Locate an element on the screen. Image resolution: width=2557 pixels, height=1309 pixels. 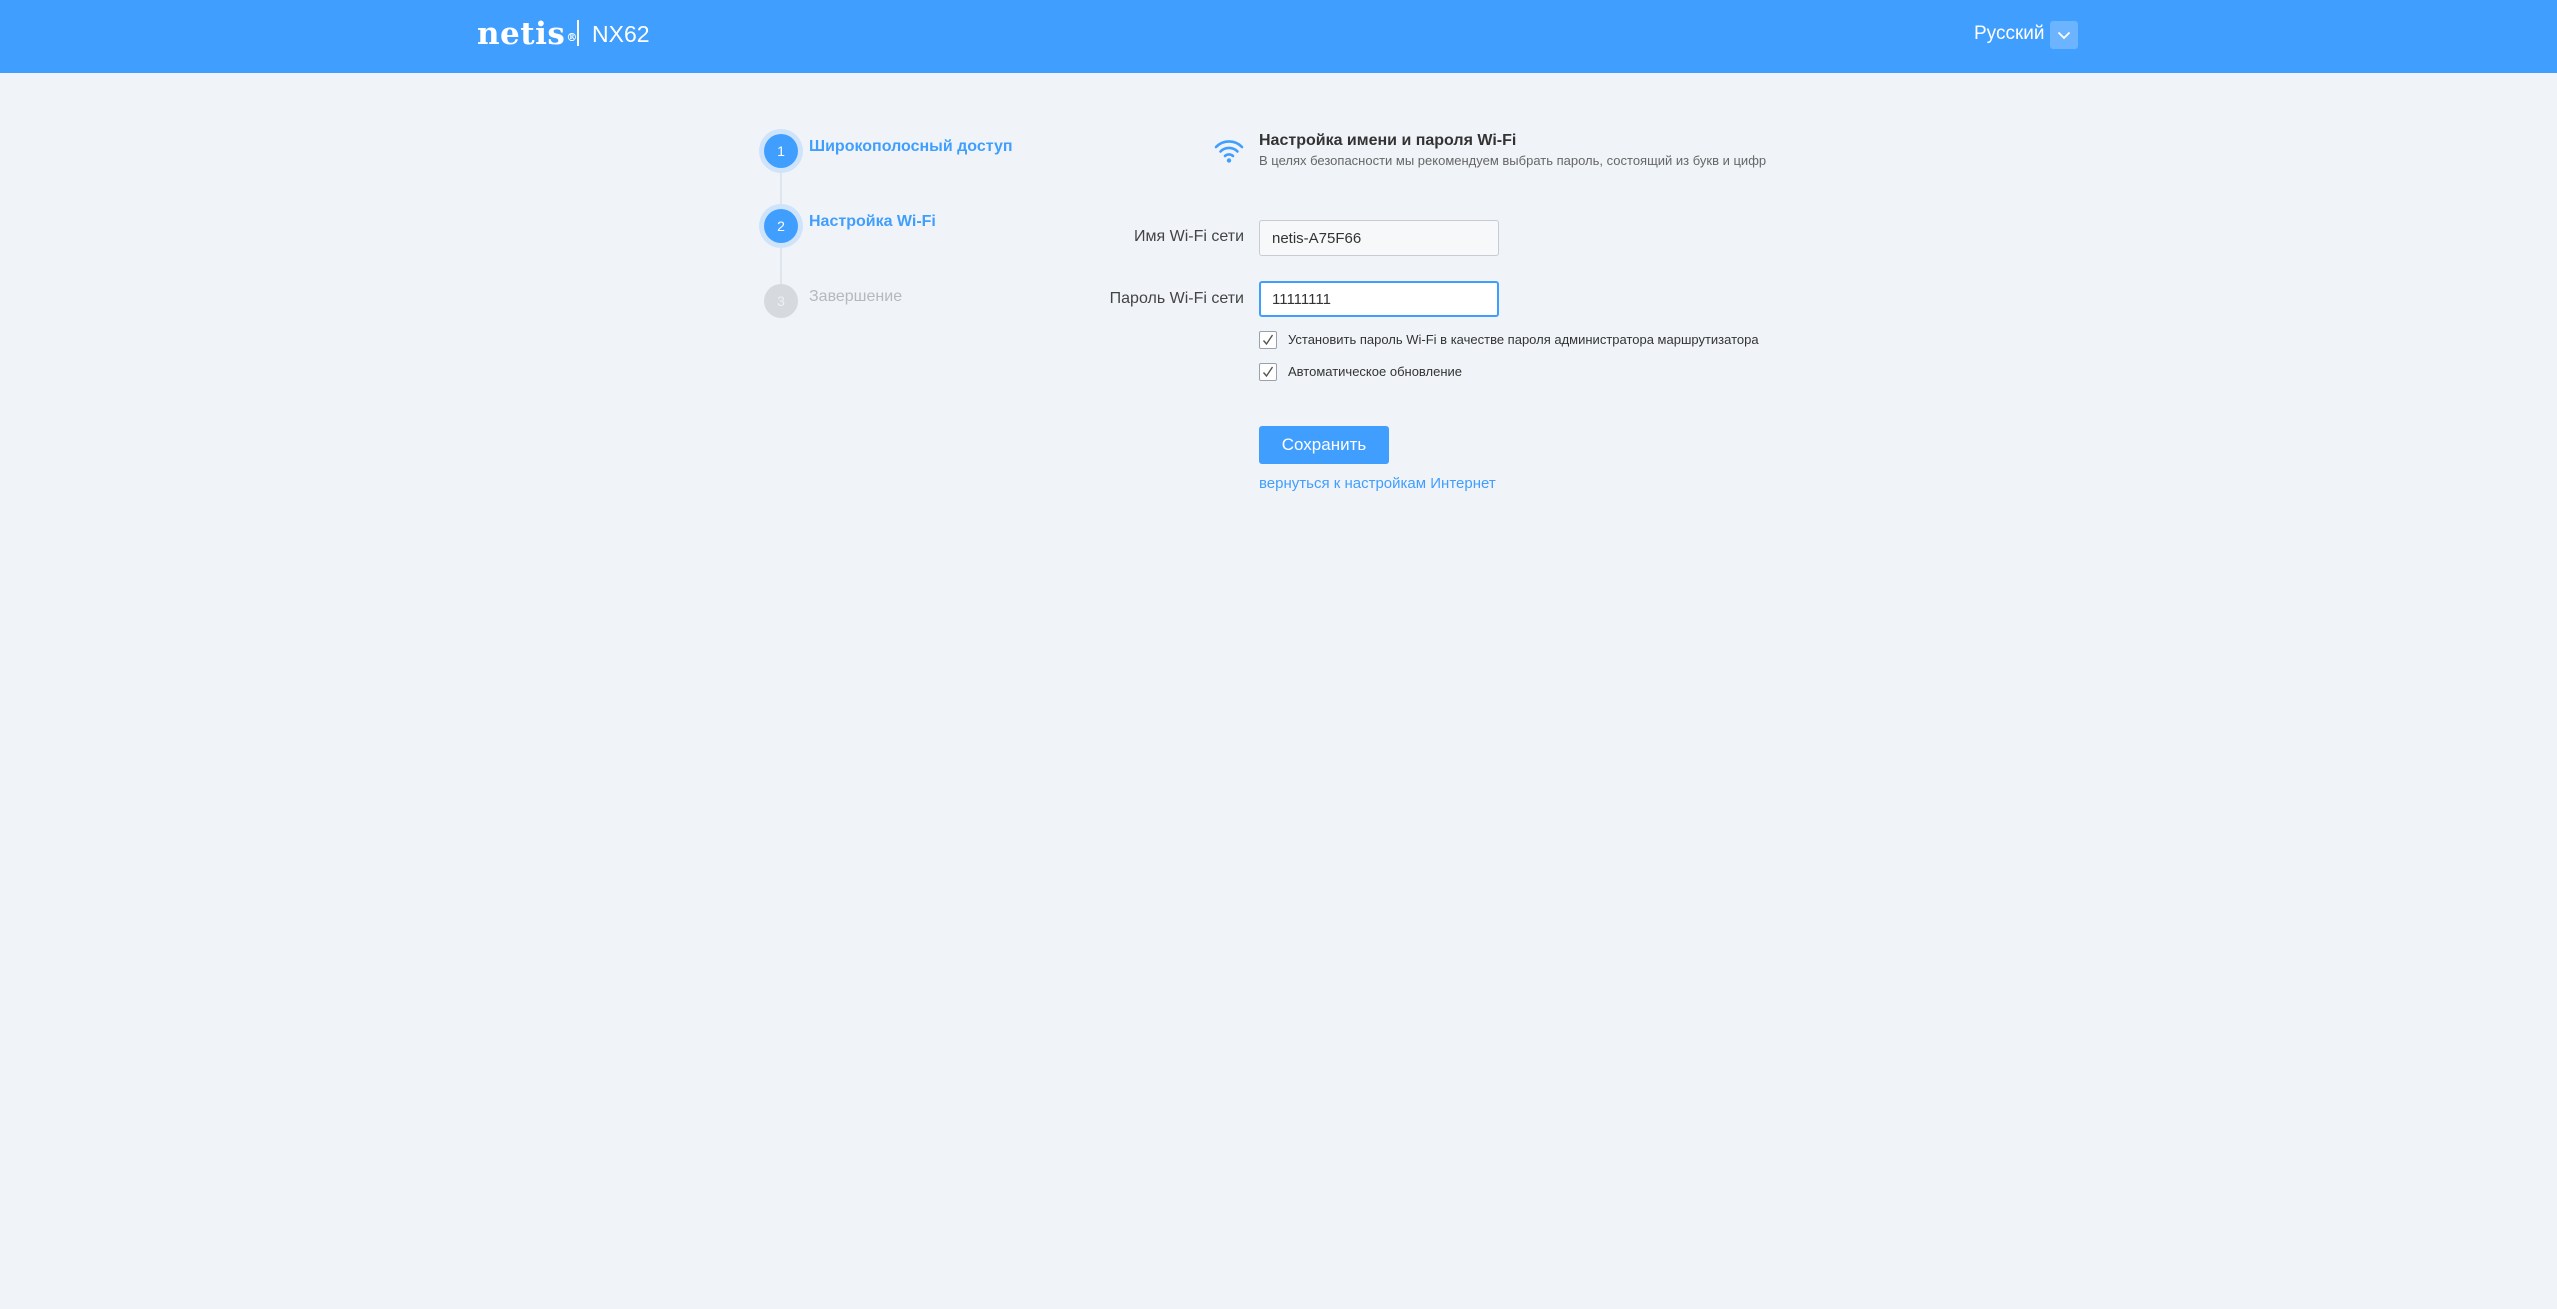
step-number: 3 is located at coordinates (781, 301).